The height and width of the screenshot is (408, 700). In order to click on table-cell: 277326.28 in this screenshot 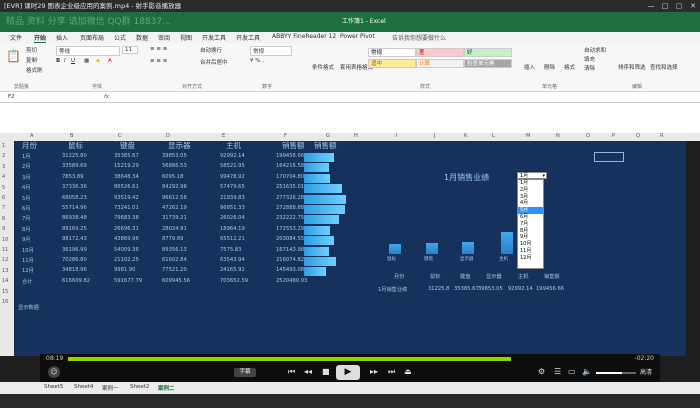, I will do `click(290, 198)`.